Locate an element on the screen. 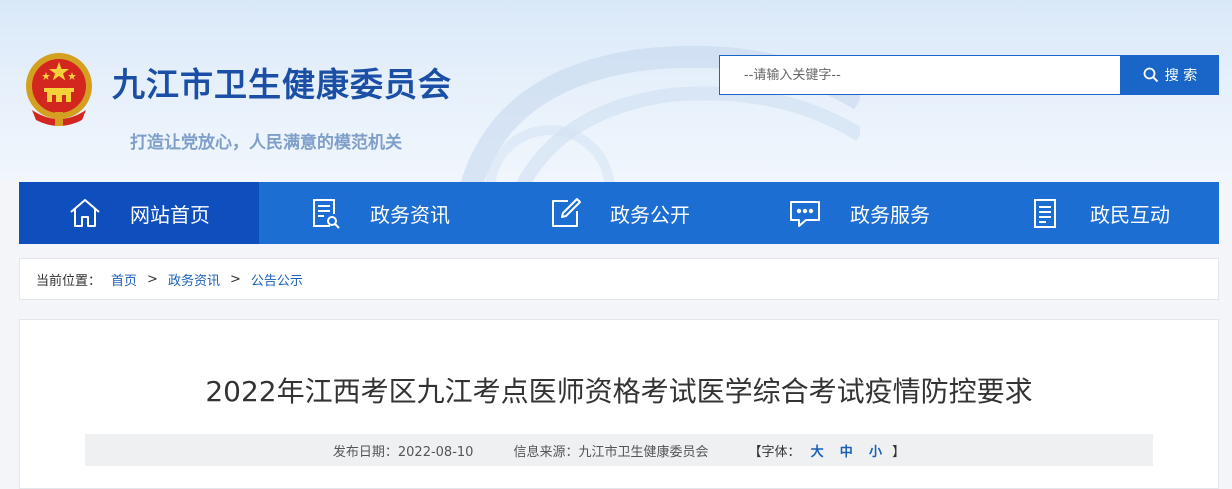  nav-item-news: 政务资讯 is located at coordinates (379, 213).